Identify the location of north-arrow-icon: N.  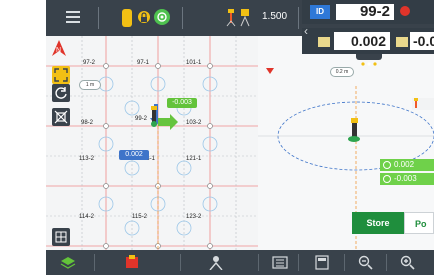
(59, 48).